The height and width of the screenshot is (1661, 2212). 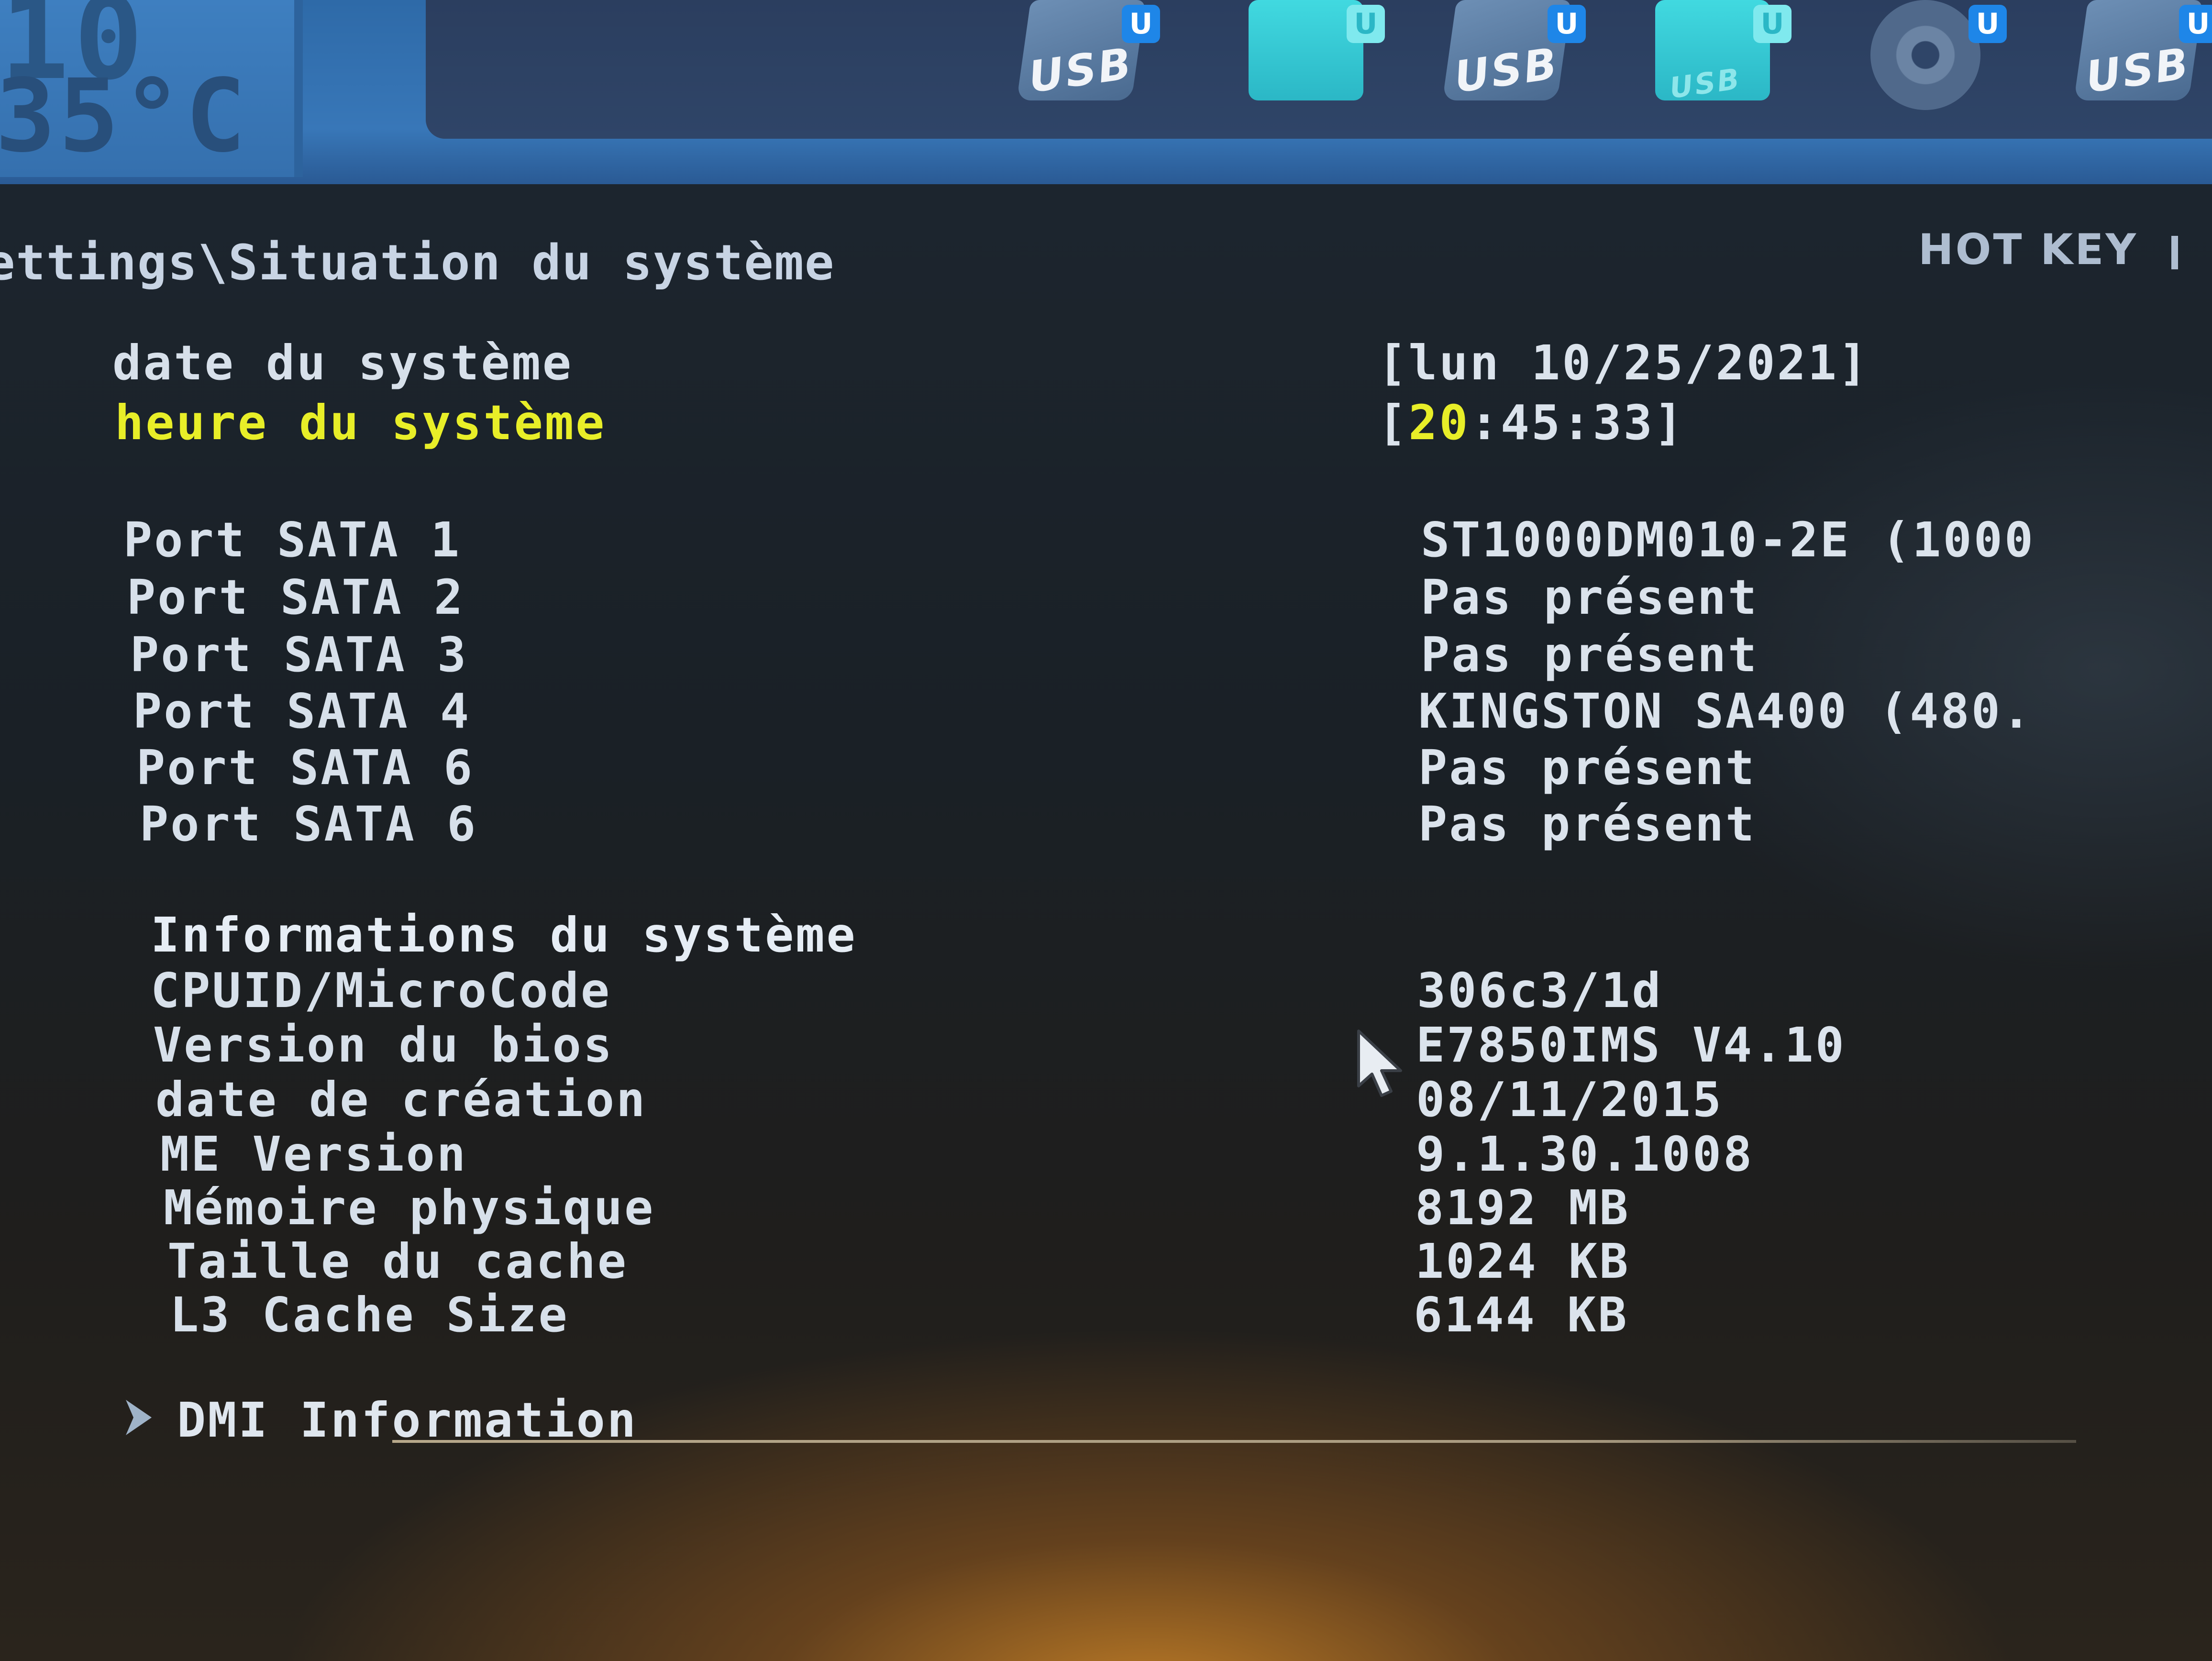 I want to click on info-label: L3 Cache Size, so click(x=369, y=1315).